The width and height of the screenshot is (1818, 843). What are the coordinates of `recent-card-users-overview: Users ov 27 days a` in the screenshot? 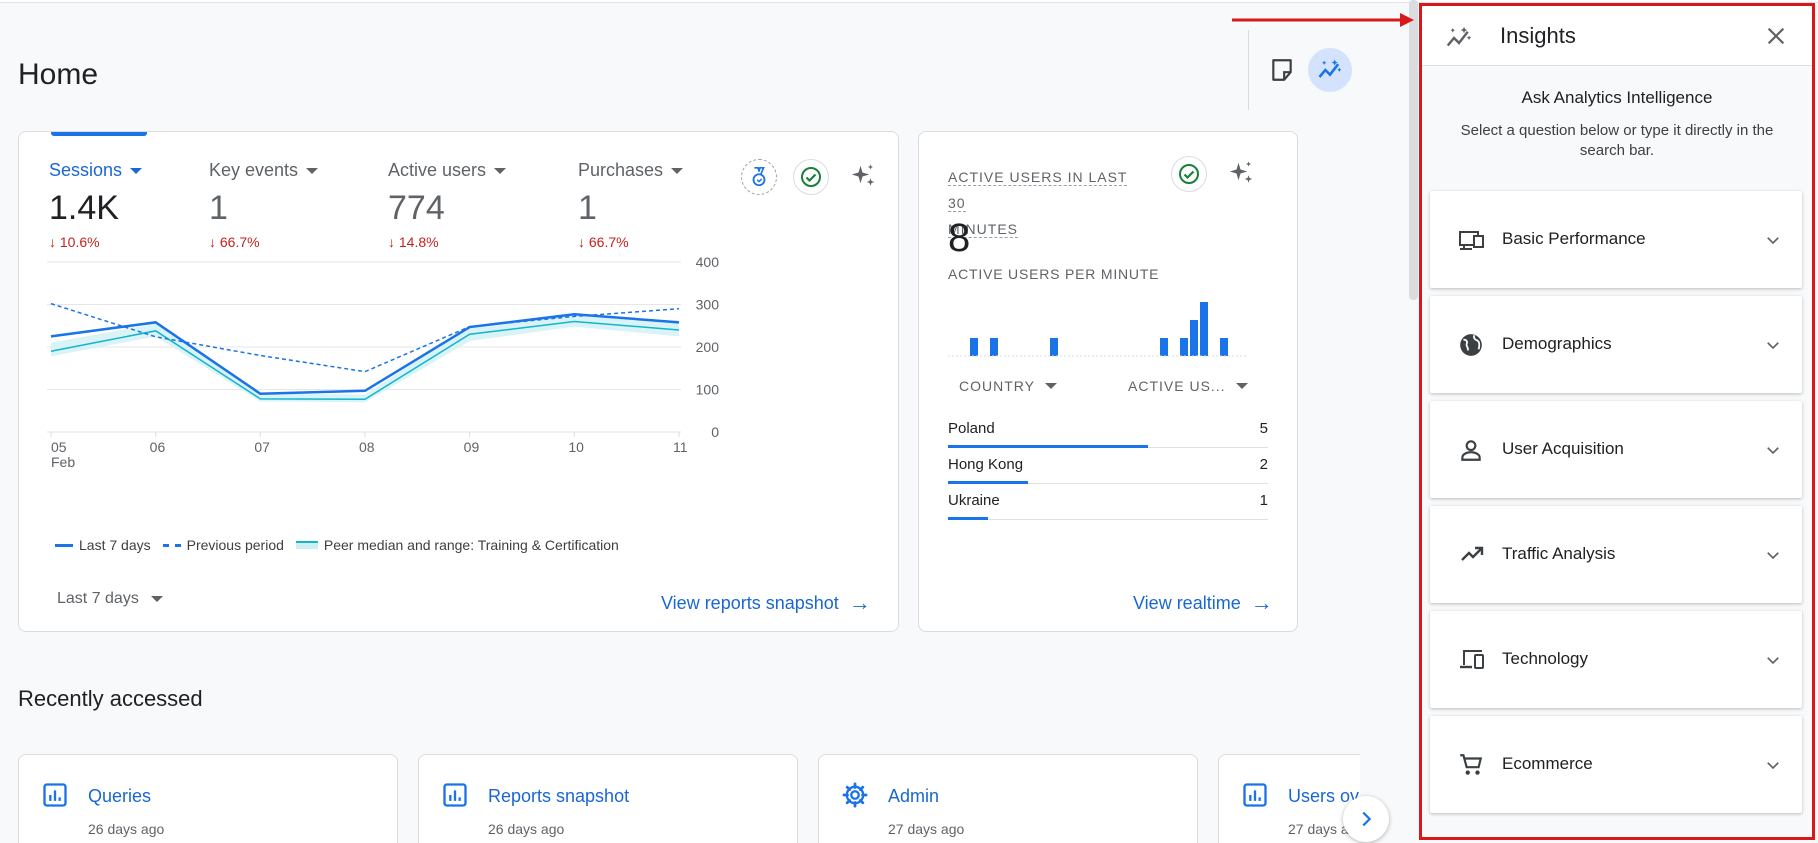 It's located at (1289, 798).